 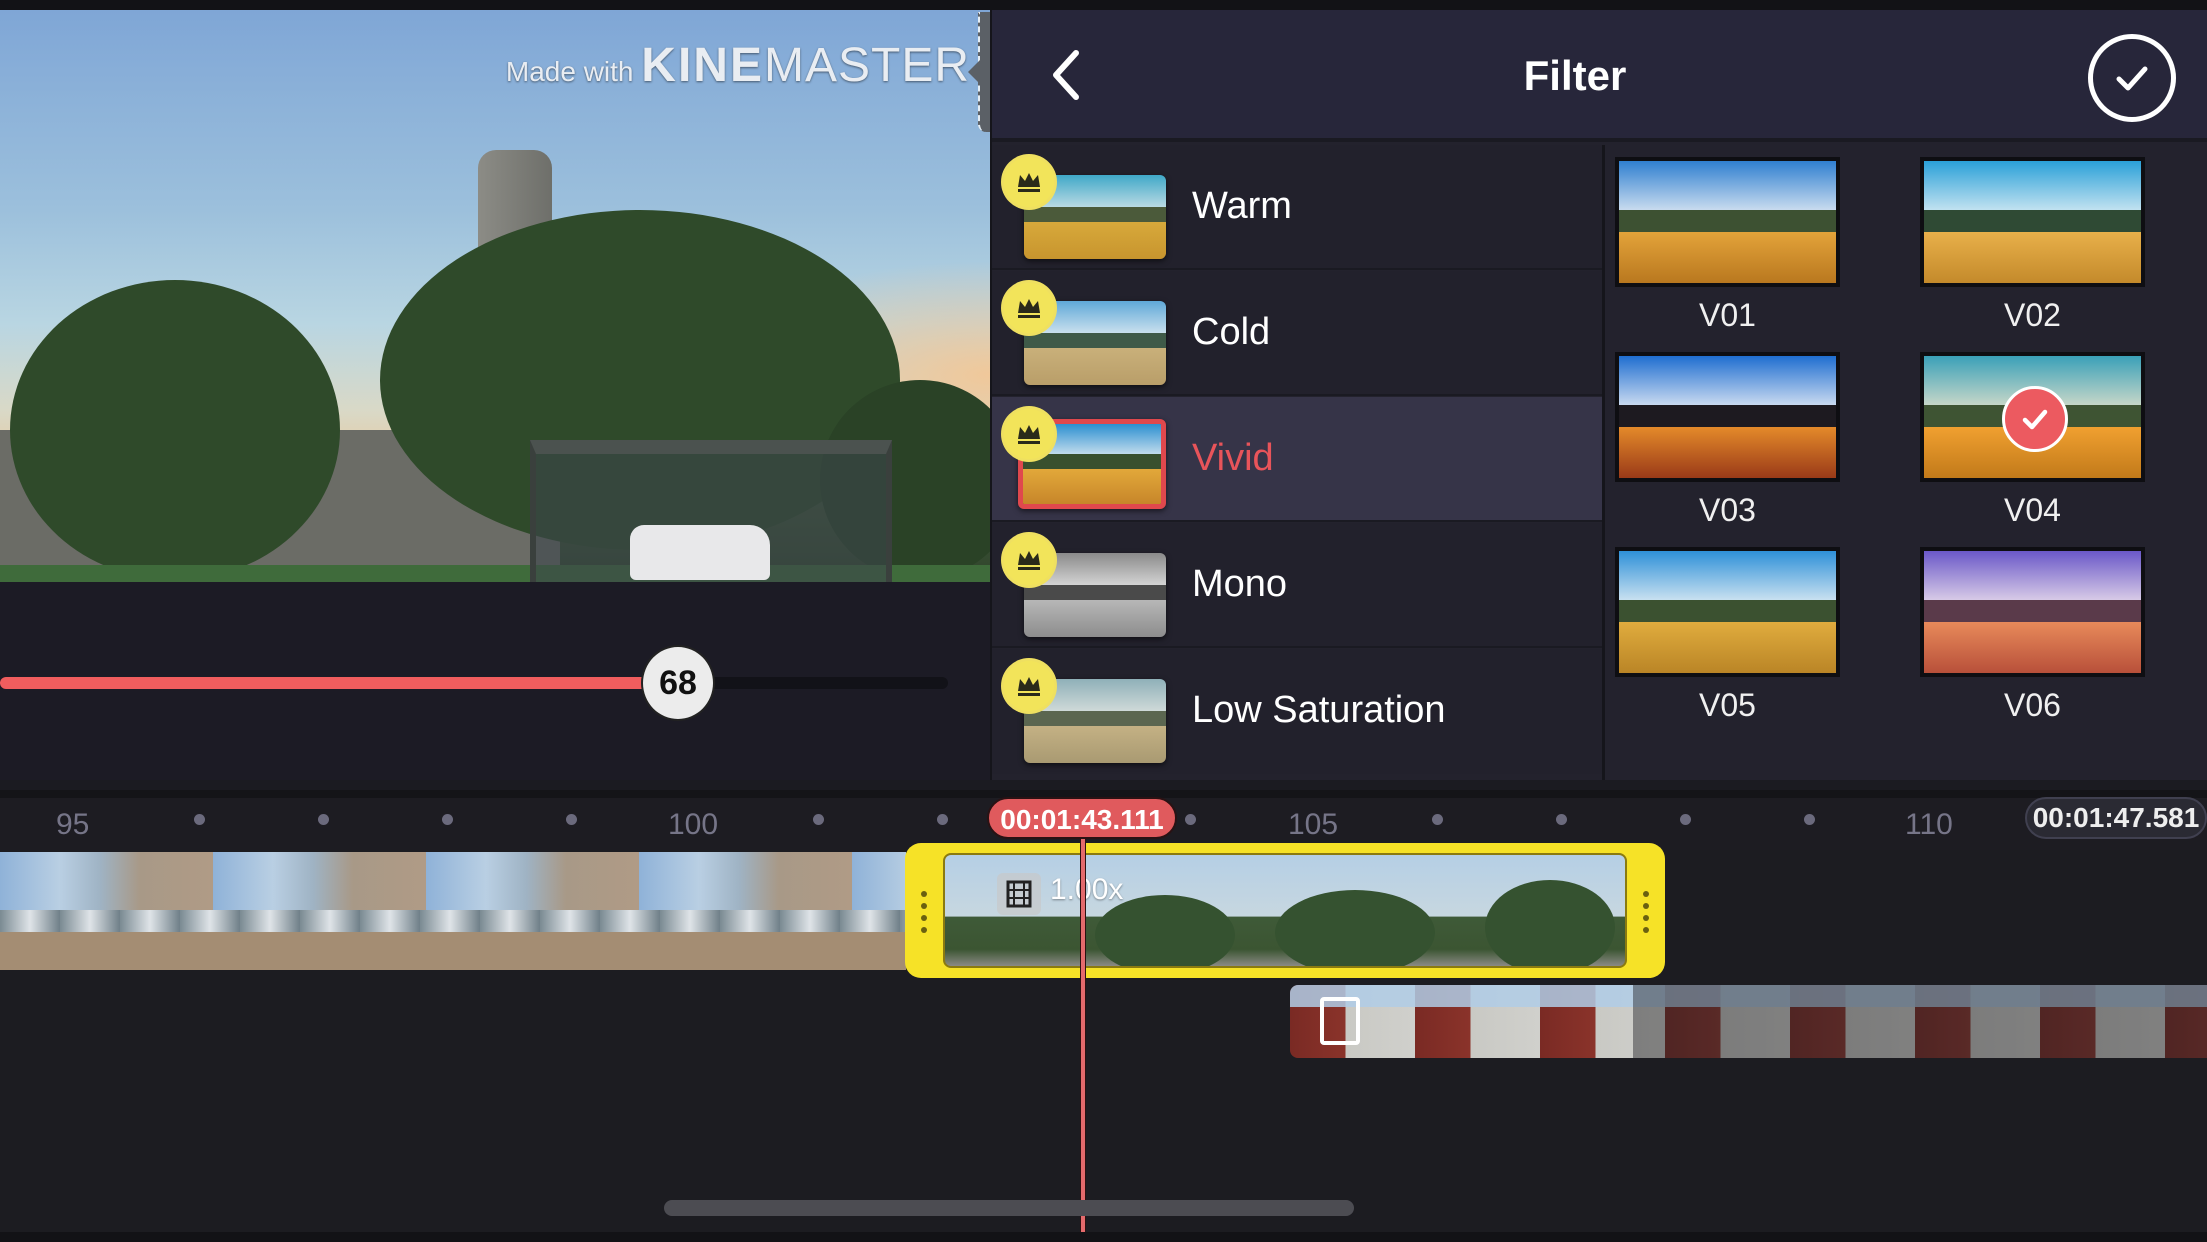 I want to click on timeline-scrollbar, so click(x=1009, y=1208).